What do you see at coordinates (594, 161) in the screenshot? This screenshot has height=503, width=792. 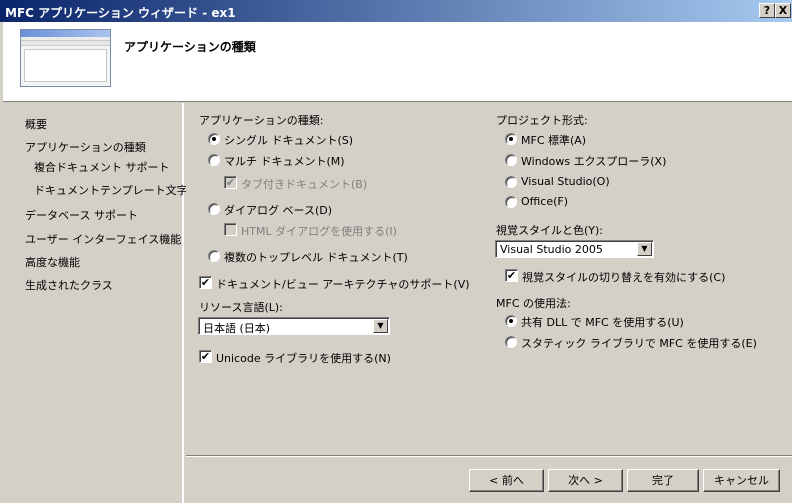 I see `windows-explorer-label: Windows エクスプローラ(X)` at bounding box center [594, 161].